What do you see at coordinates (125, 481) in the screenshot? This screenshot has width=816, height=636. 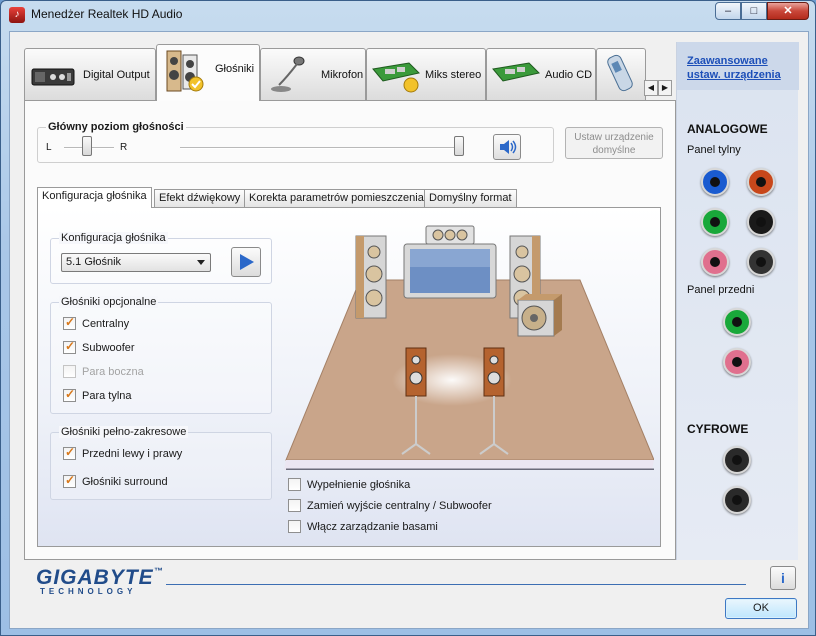 I see `checkbox-label: Głośniki surround` at bounding box center [125, 481].